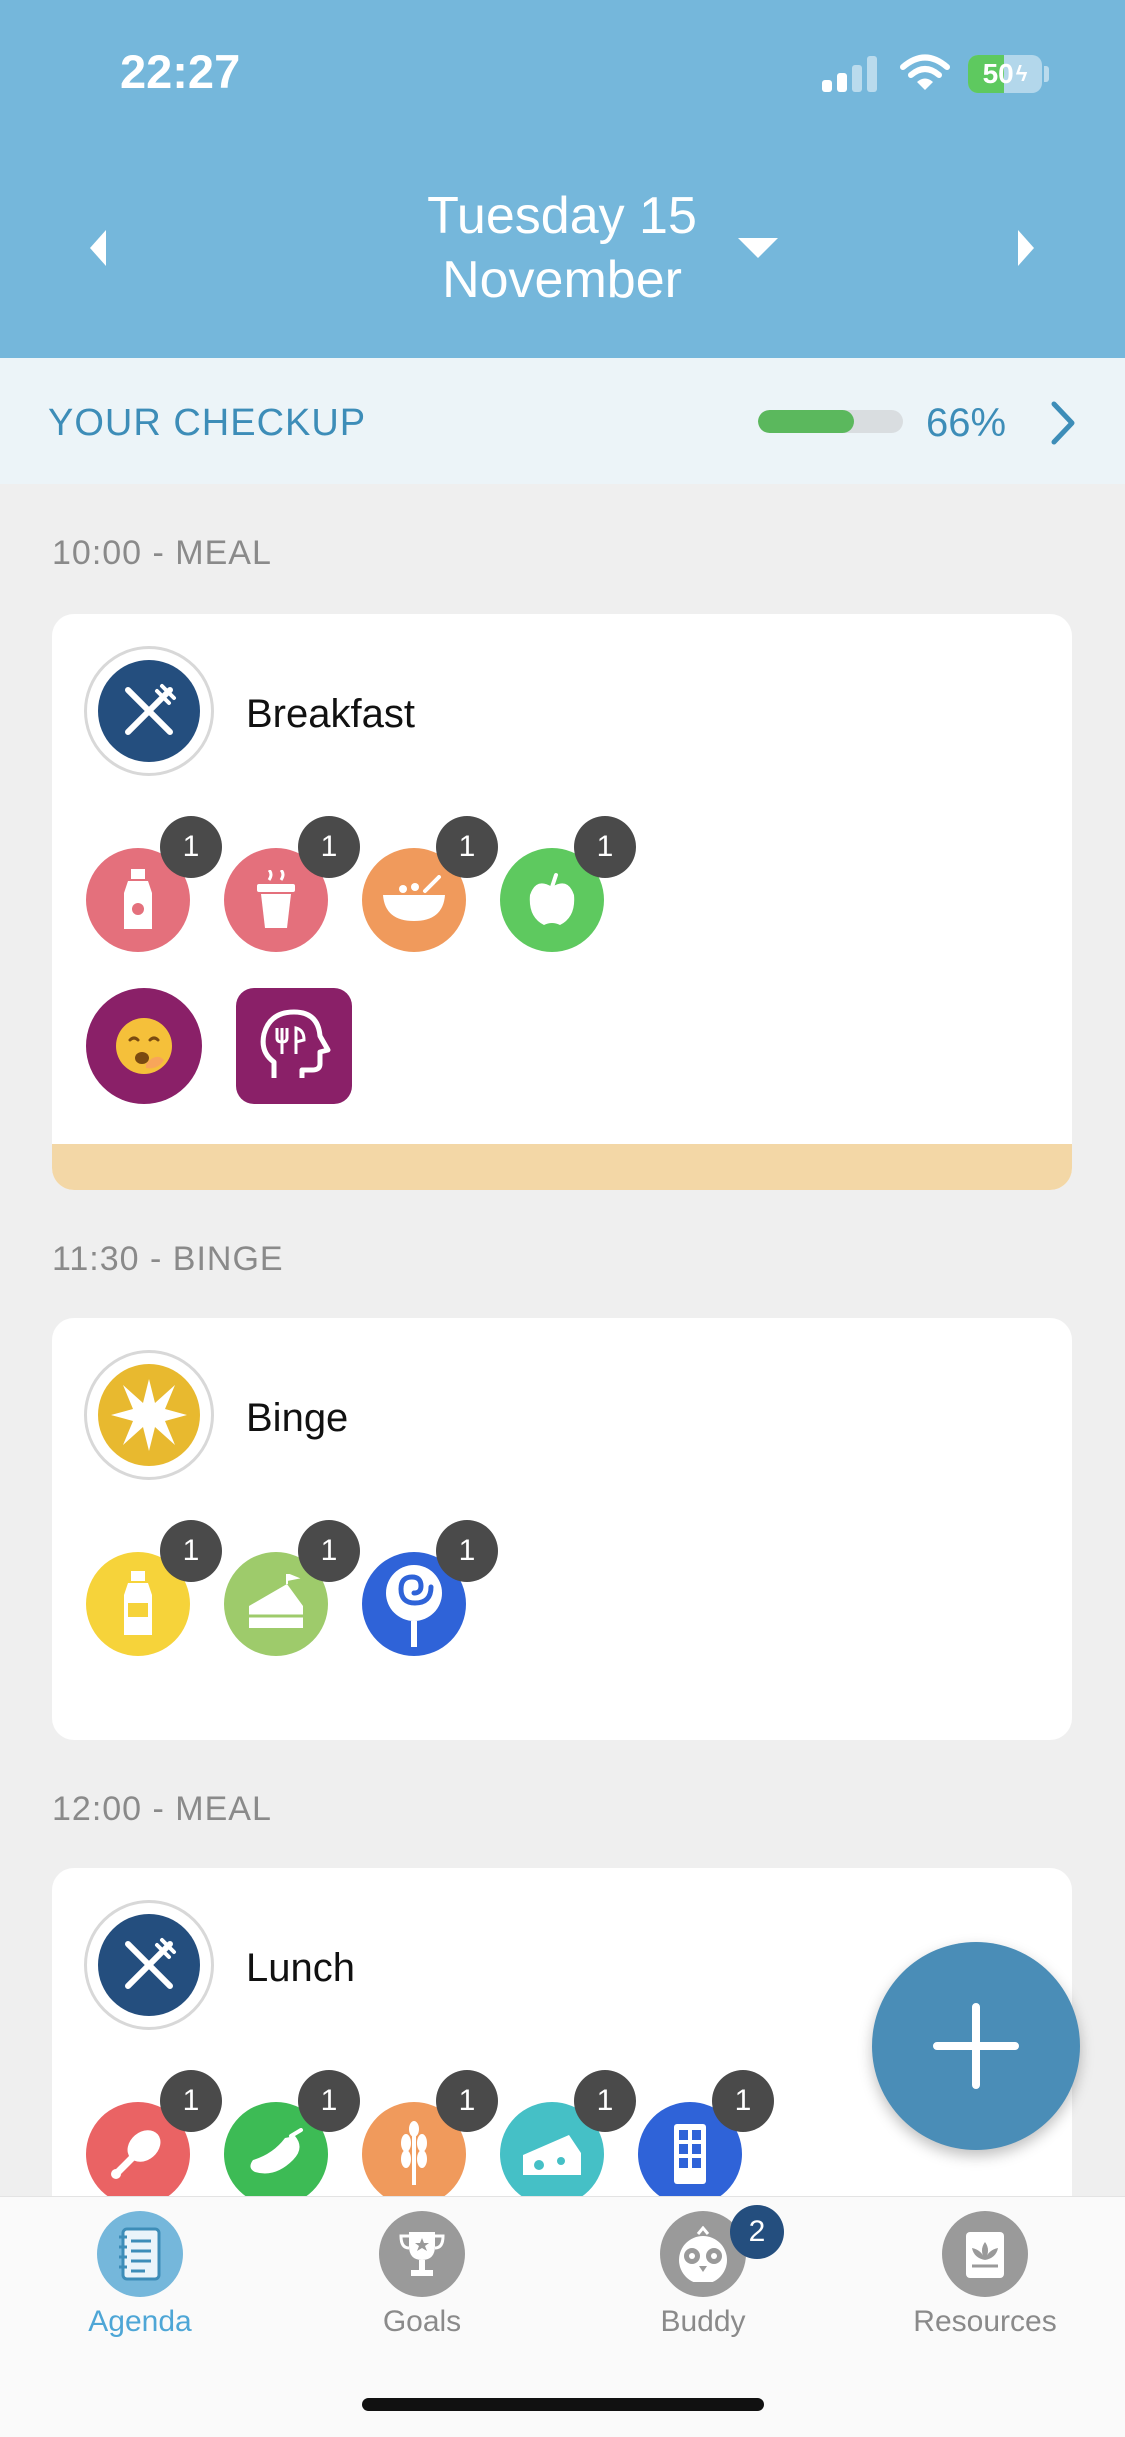 Image resolution: width=1125 pixels, height=2437 pixels. Describe the element at coordinates (985, 2254) in the screenshot. I see `resources-lotus-book-icon` at that location.